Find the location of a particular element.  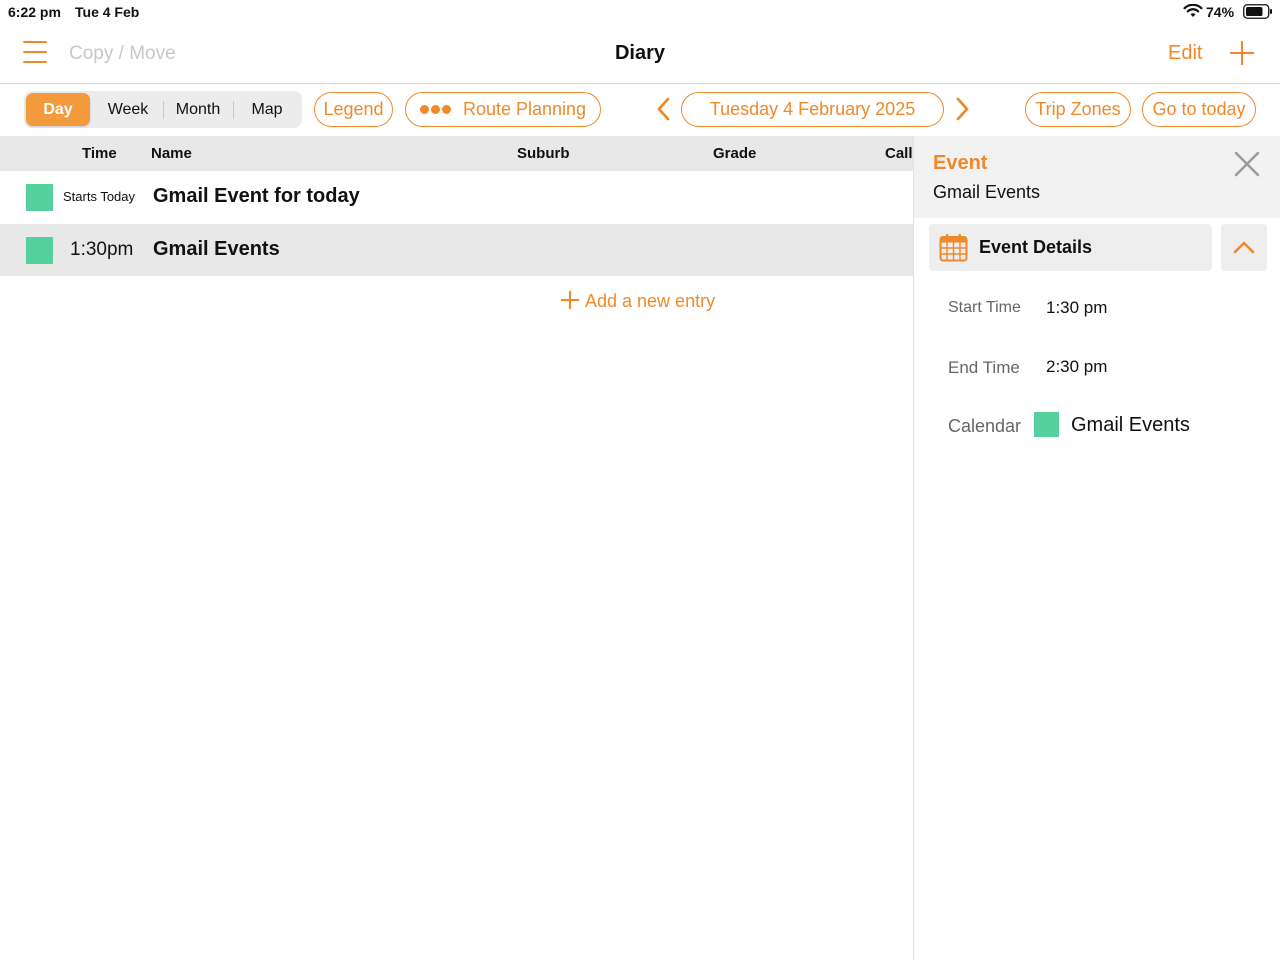

page-title: Diary is located at coordinates (640, 53).